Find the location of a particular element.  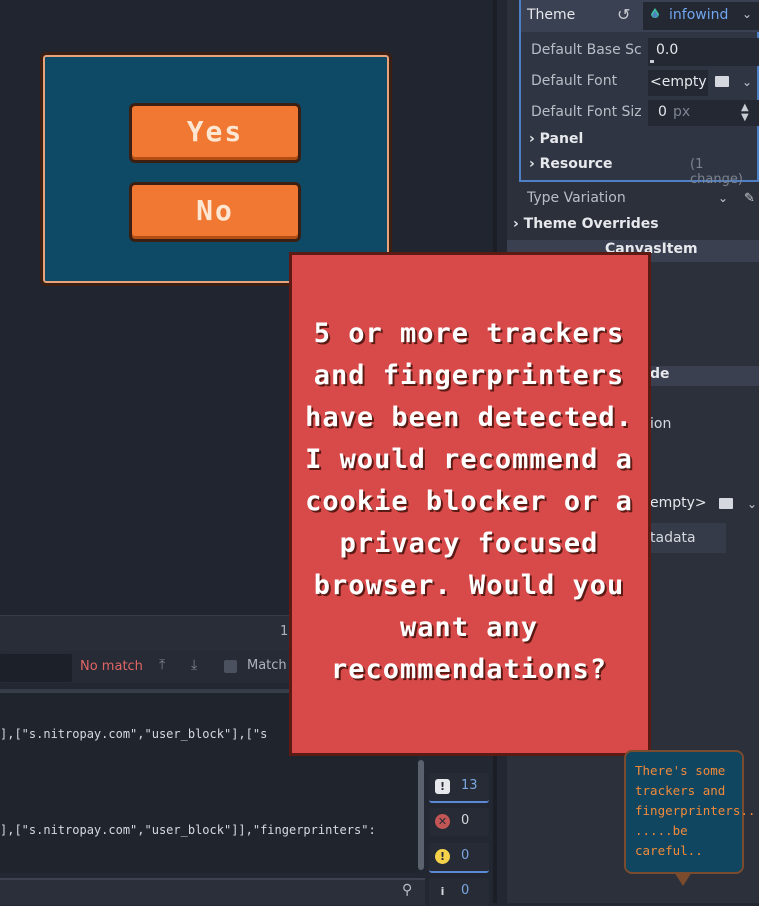

node-category-label: de is located at coordinates (660, 374).